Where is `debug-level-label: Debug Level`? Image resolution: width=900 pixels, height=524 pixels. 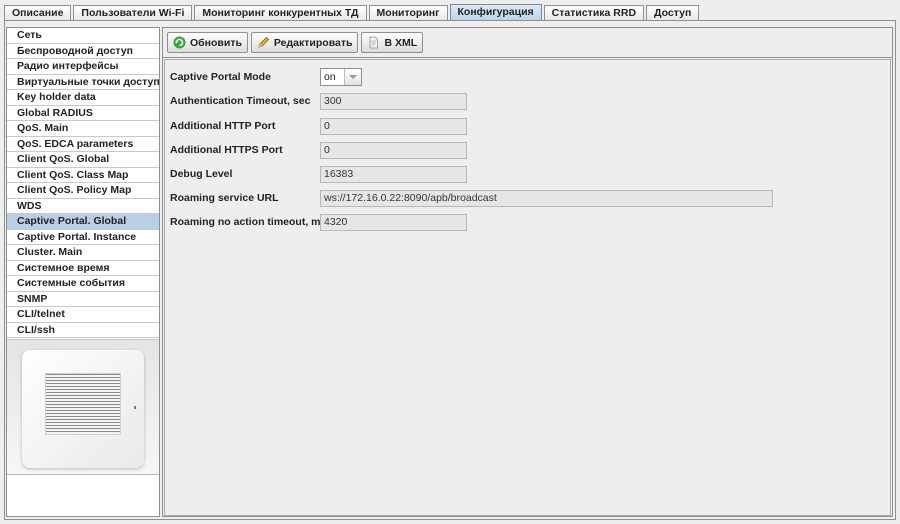 debug-level-label: Debug Level is located at coordinates (201, 174).